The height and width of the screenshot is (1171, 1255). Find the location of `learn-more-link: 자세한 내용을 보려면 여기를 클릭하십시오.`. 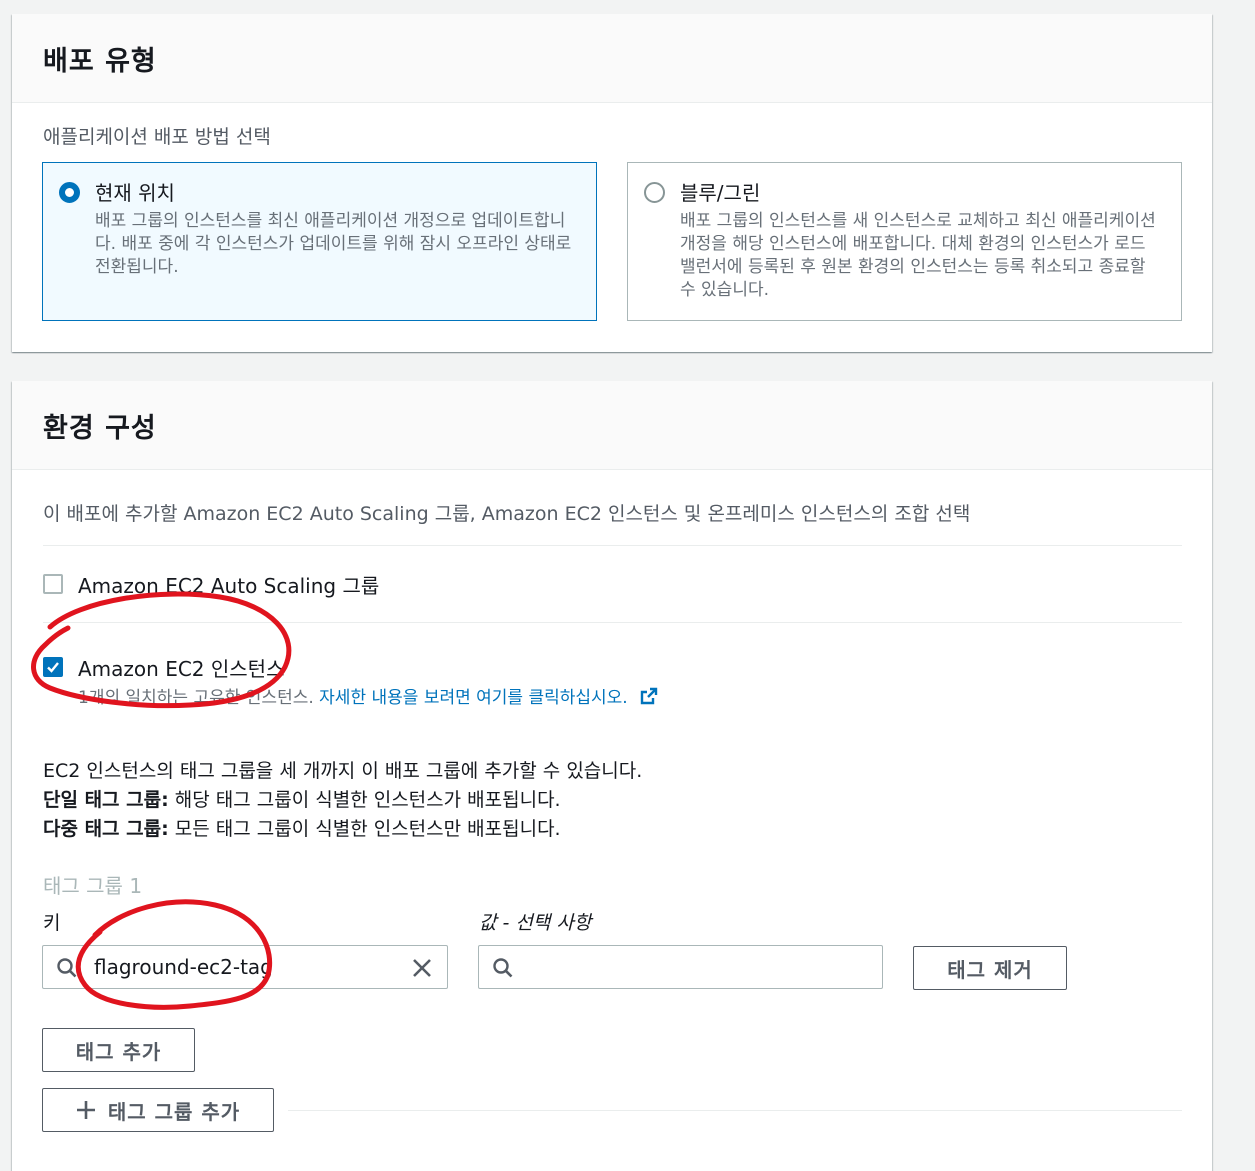

learn-more-link: 자세한 내용을 보려면 여기를 클릭하십시오. is located at coordinates (473, 698).